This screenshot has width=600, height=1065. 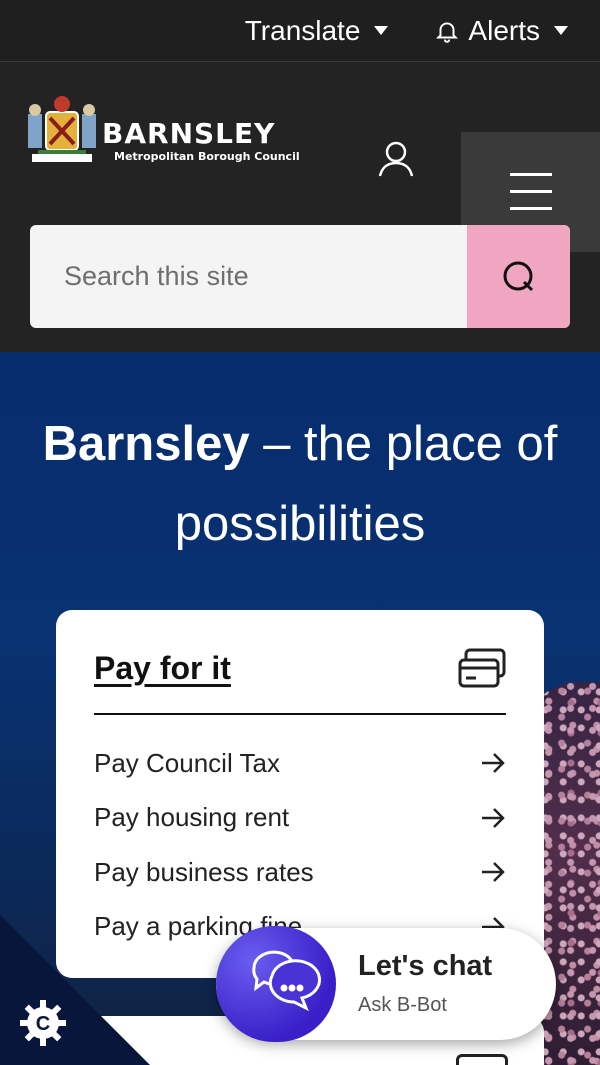 I want to click on search-icon, so click(x=518, y=276).